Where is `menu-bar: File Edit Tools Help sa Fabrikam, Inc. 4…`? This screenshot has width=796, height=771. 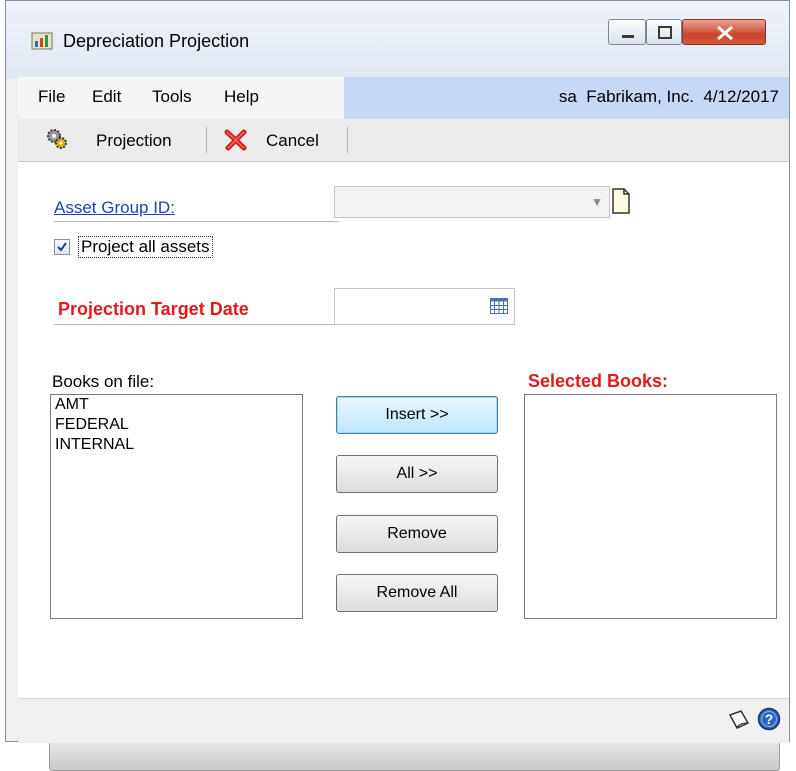
menu-bar: File Edit Tools Help sa Fabrikam, Inc. 4… is located at coordinates (403, 98).